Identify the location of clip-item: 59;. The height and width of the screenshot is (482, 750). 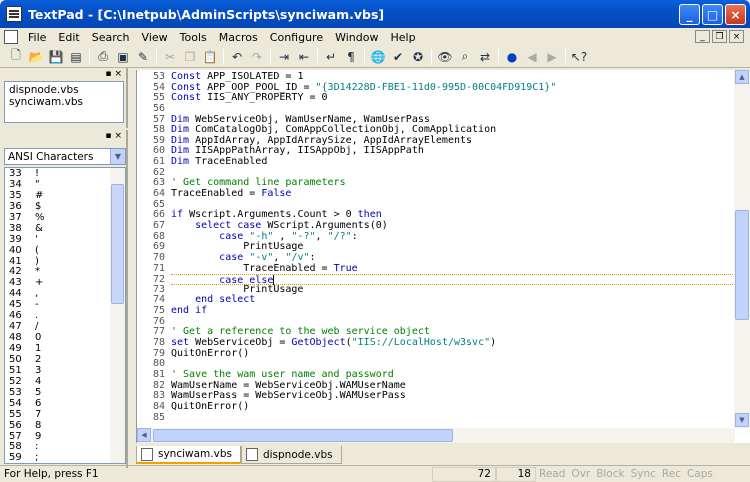
(65, 457).